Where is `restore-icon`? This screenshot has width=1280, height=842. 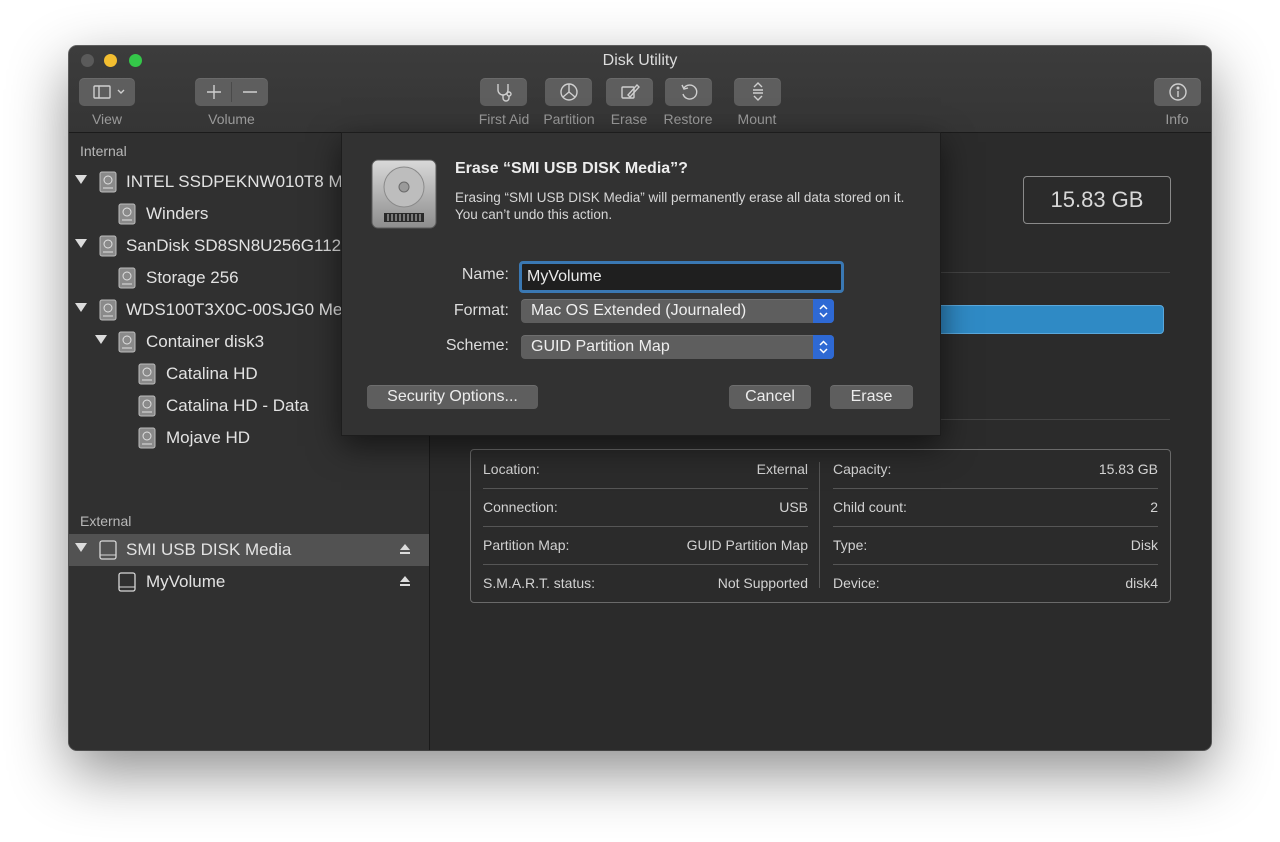 restore-icon is located at coordinates (688, 92).